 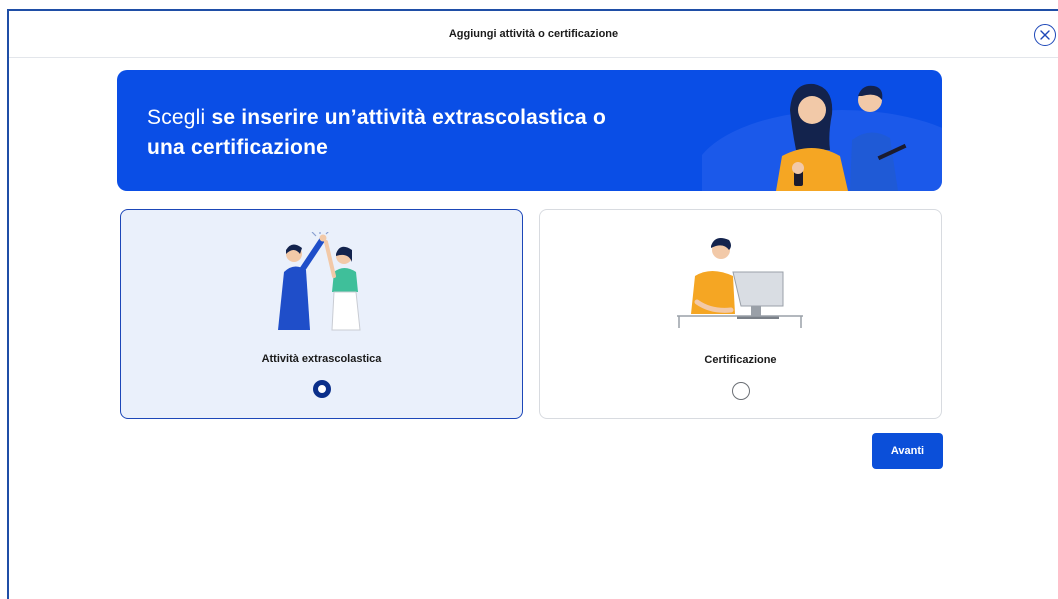 What do you see at coordinates (907, 451) in the screenshot?
I see `next-button: Avanti` at bounding box center [907, 451].